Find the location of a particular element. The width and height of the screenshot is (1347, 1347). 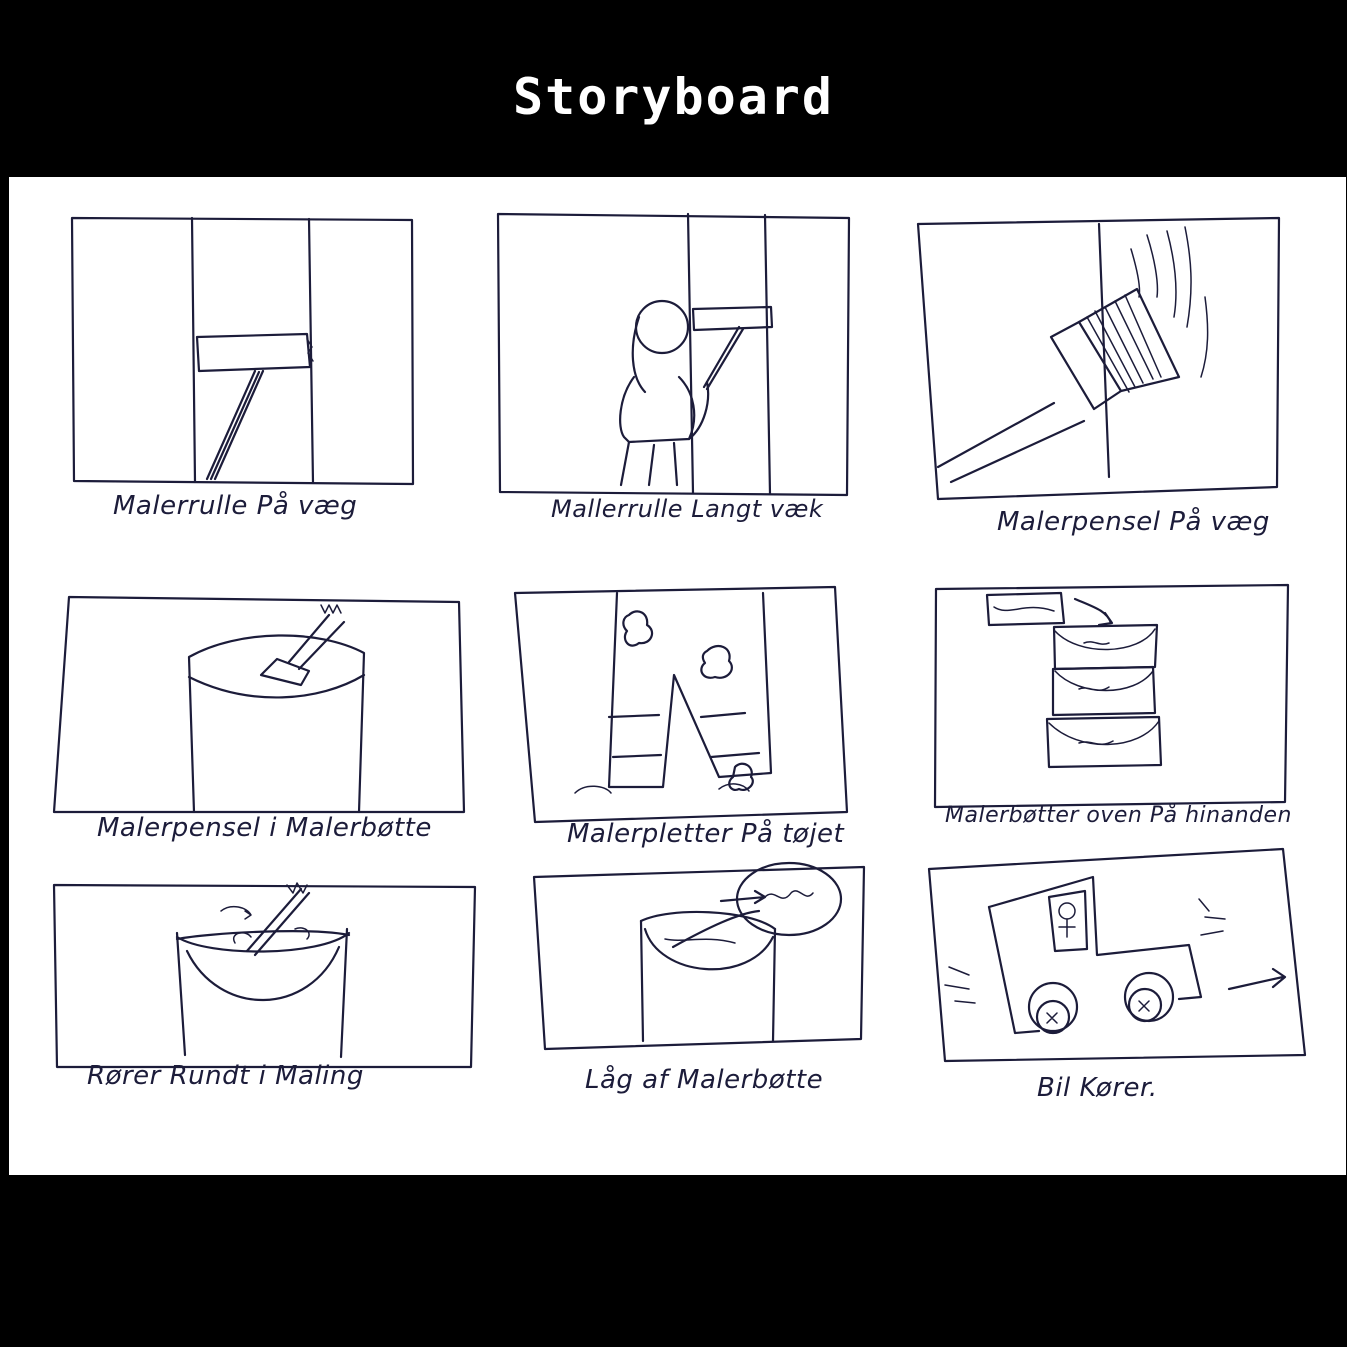

panel-2: Mallerrulle Langt væk is located at coordinates (659, 372).